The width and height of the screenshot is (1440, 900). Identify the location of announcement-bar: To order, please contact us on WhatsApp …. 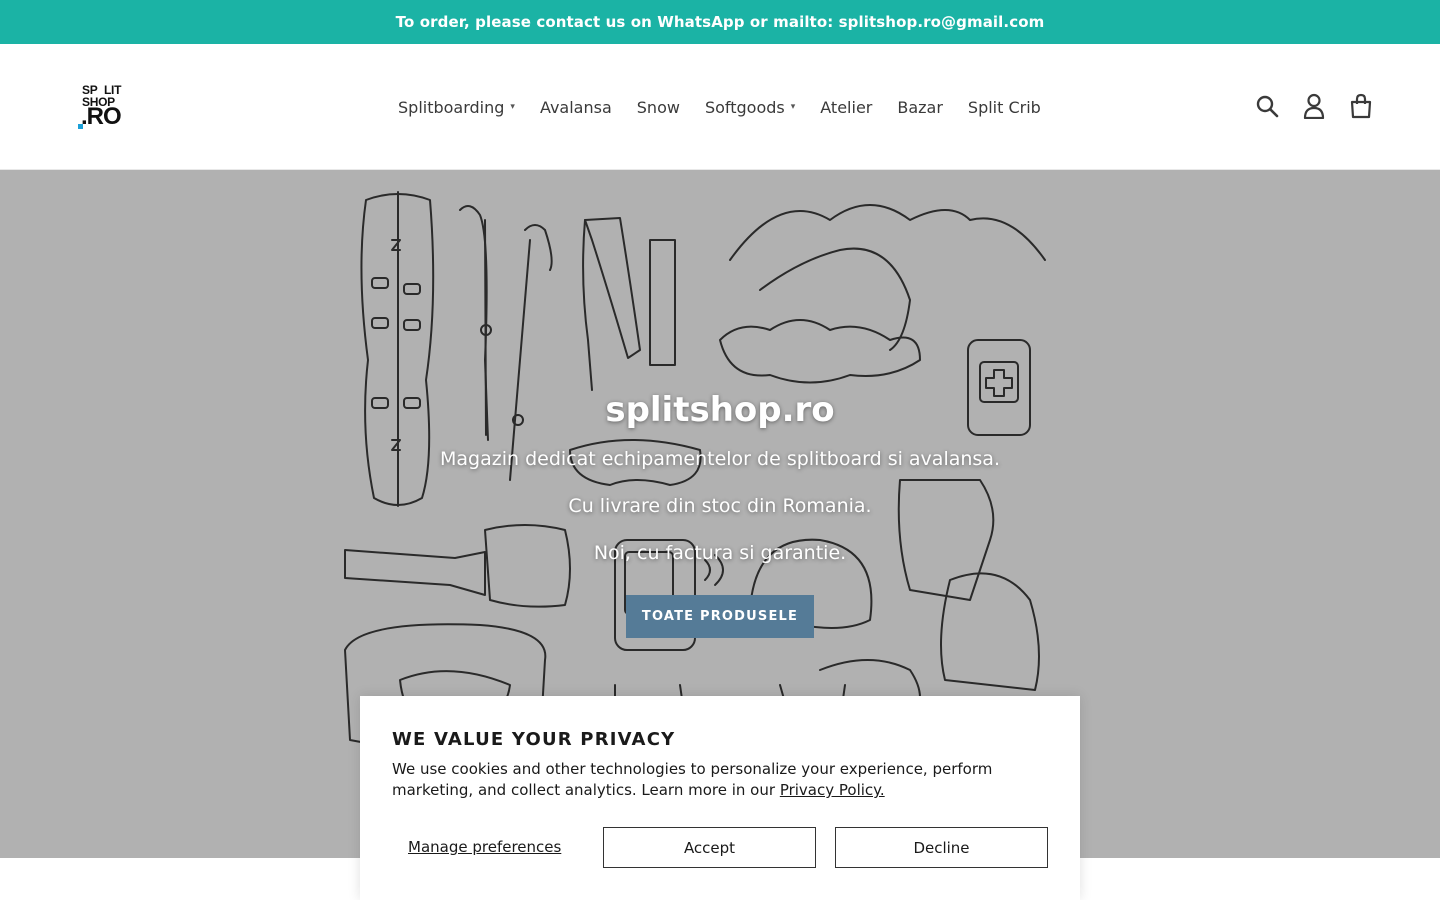
(720, 22).